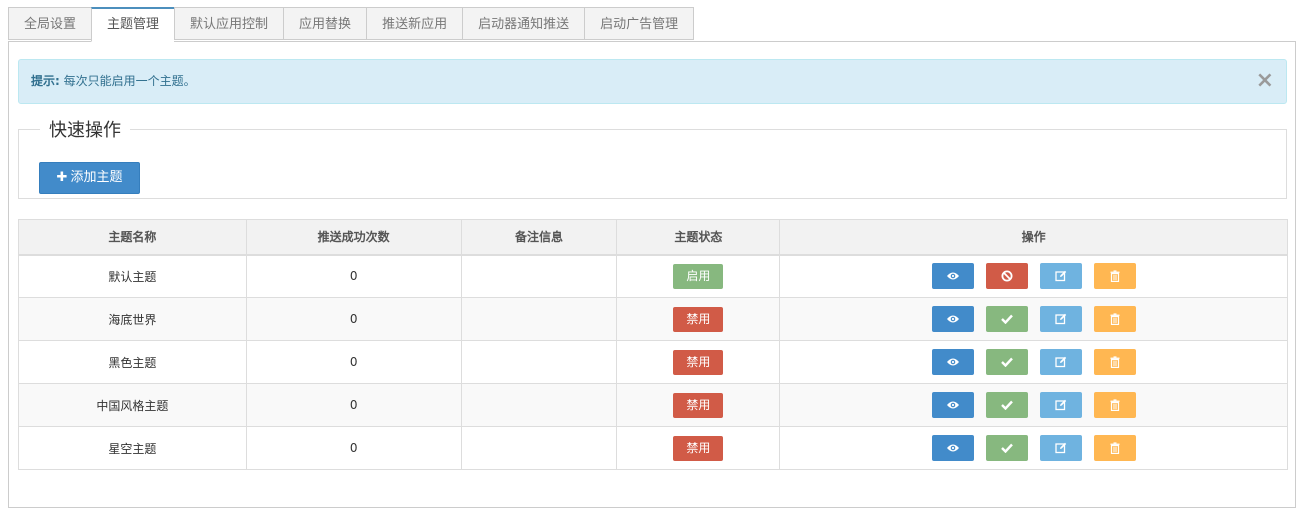  I want to click on disable-theme-button, so click(1006, 276).